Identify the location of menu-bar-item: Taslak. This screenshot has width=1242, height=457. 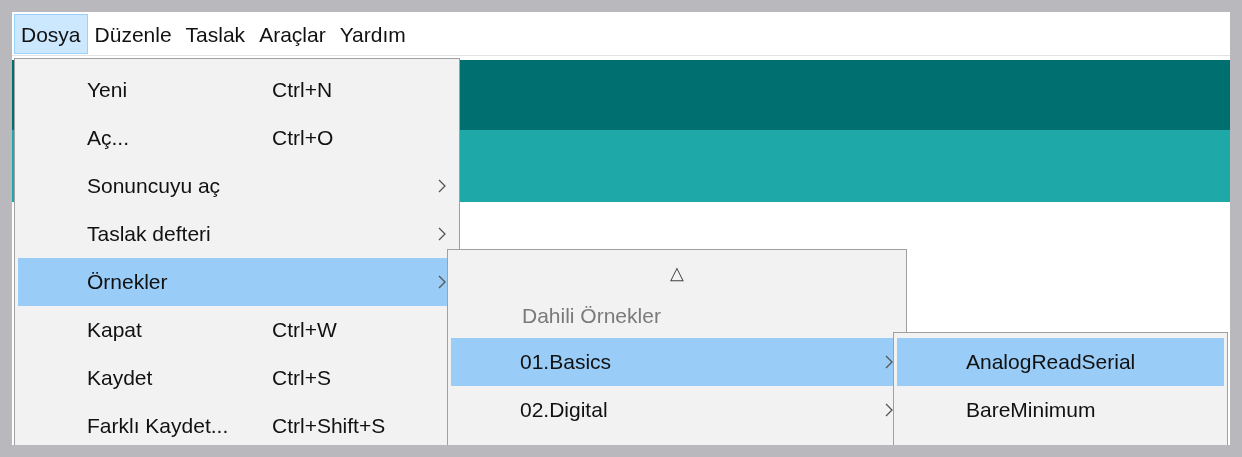
(215, 33).